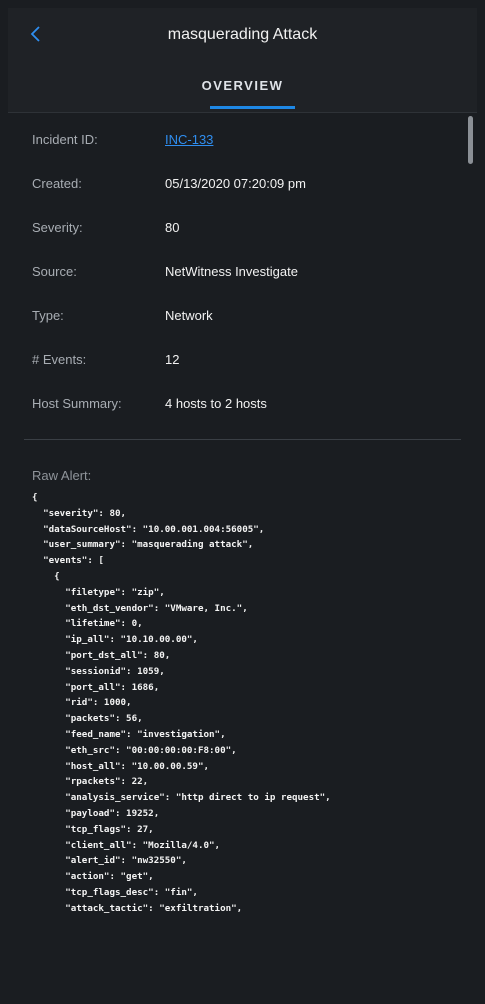  I want to click on raw-alert-label: Raw Alert:, so click(62, 475).